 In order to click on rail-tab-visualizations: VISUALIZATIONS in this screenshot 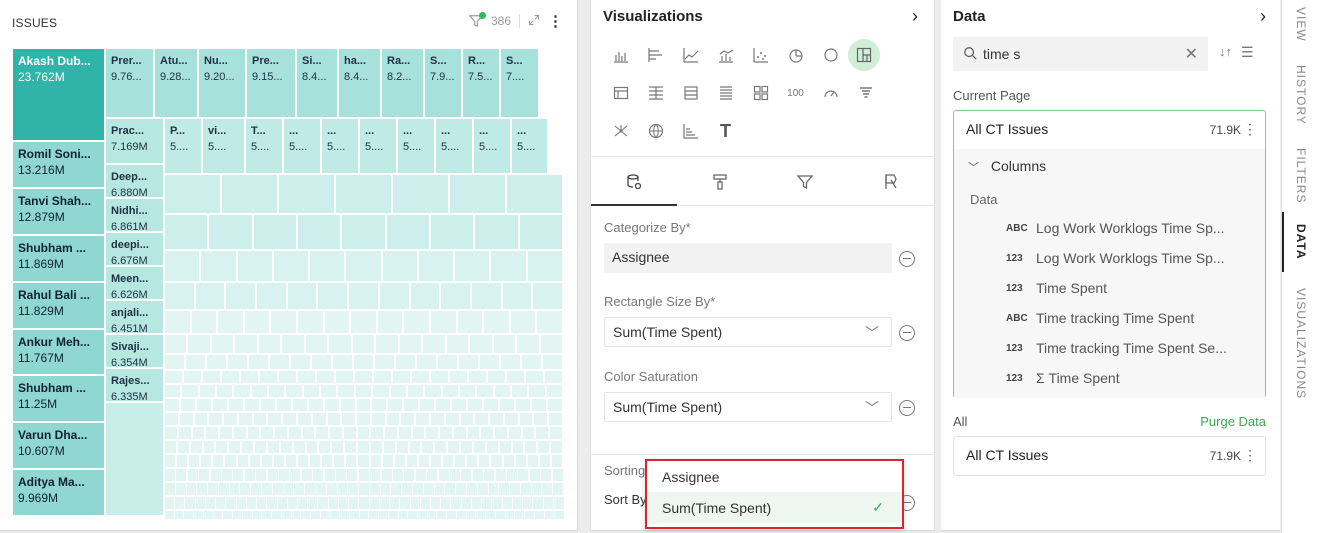, I will do `click(1300, 344)`.